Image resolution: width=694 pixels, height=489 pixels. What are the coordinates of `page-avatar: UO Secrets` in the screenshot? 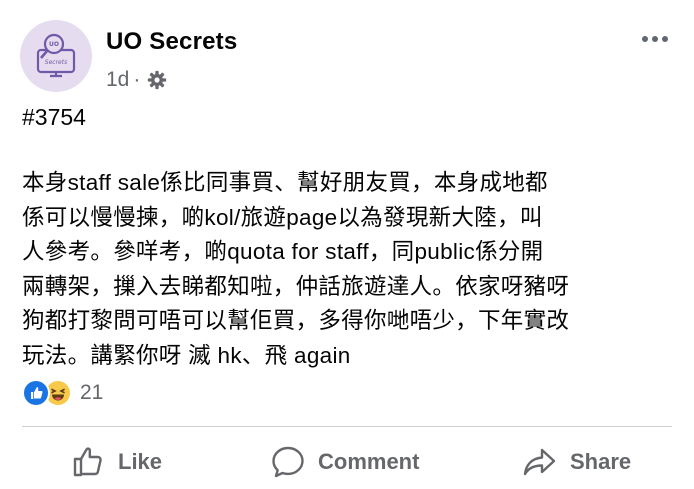 It's located at (56, 56).